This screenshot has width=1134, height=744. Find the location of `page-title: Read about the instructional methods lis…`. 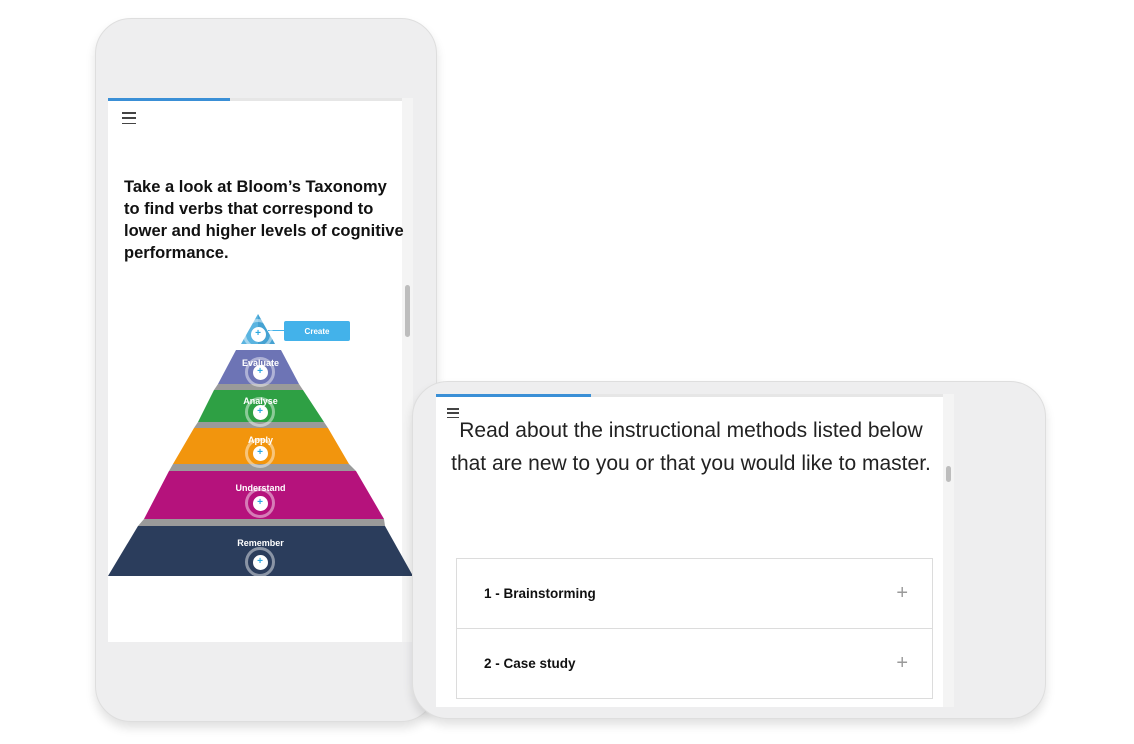

page-title: Read about the instructional methods lis… is located at coordinates (691, 447).